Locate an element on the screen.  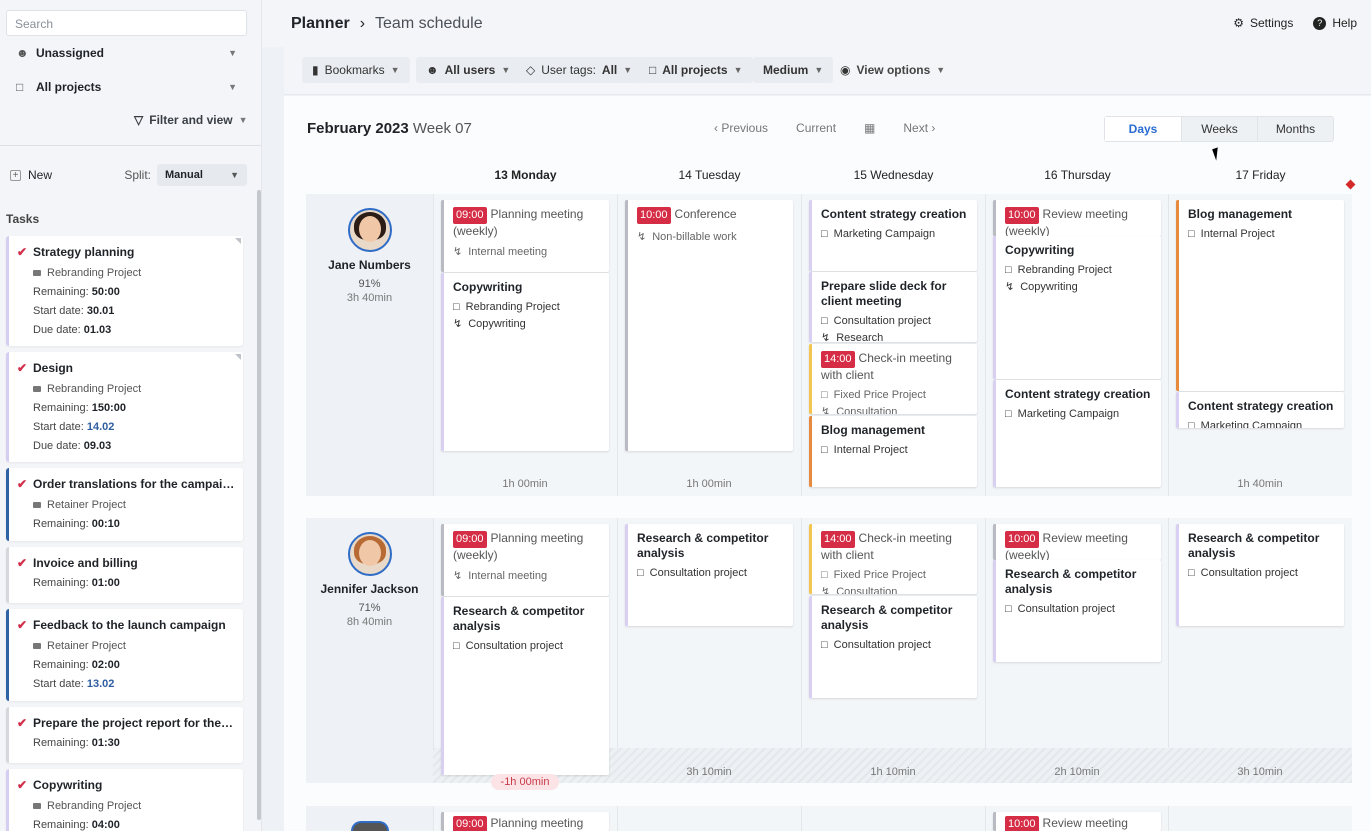
user-icon: ☻ is located at coordinates (432, 70).